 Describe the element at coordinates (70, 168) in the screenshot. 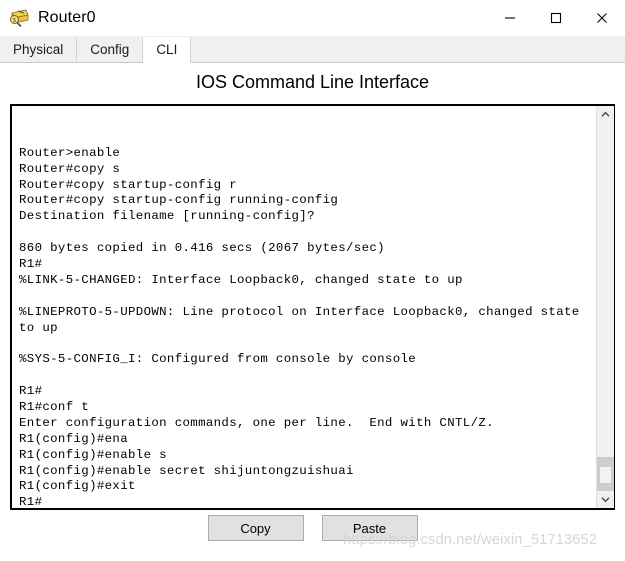

I see `terminal-line: Router#copy s` at that location.